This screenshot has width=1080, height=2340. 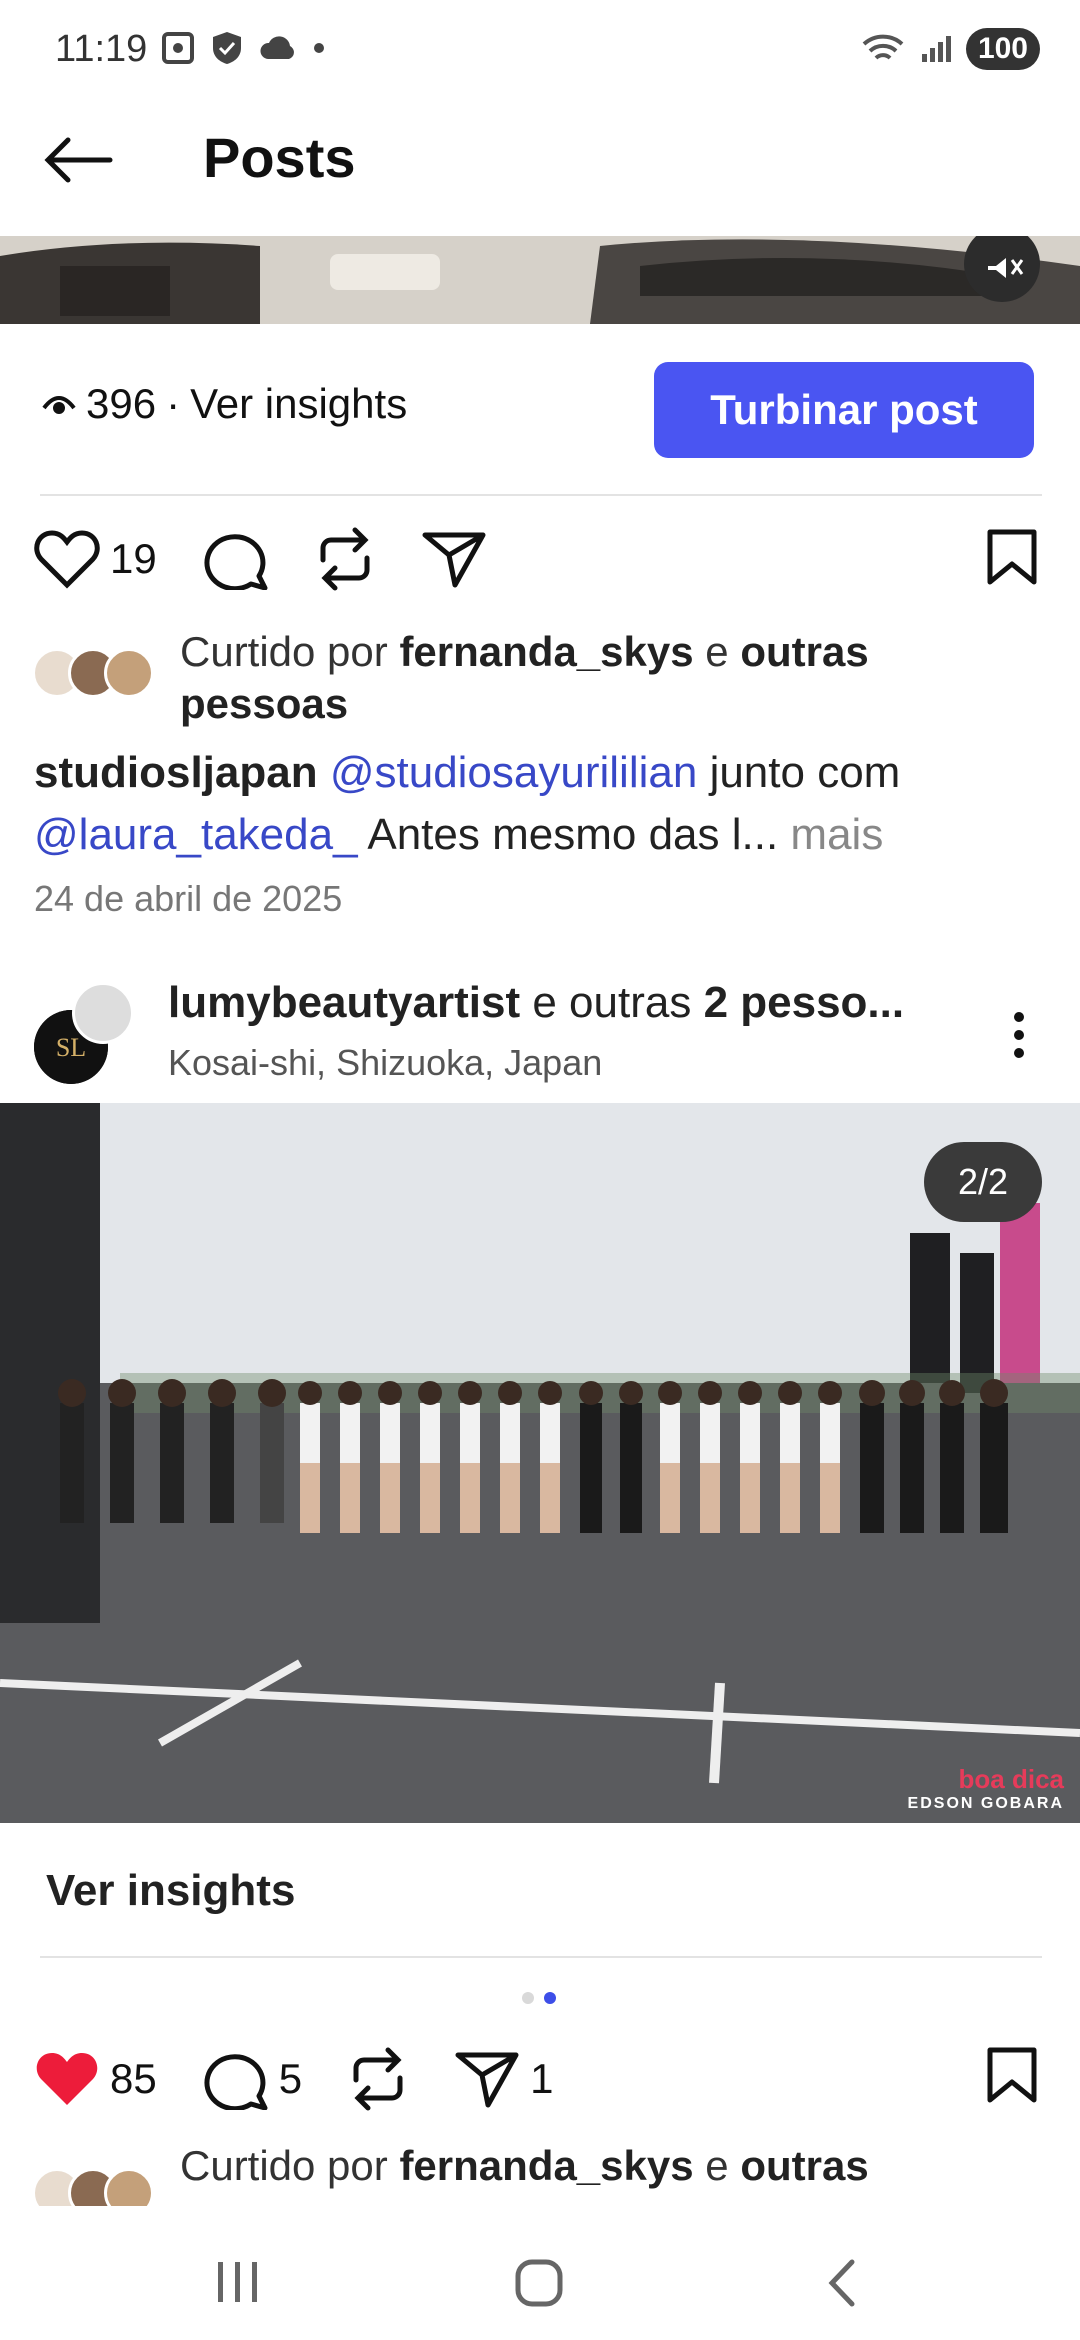 What do you see at coordinates (227, 48) in the screenshot?
I see `shield-icon` at bounding box center [227, 48].